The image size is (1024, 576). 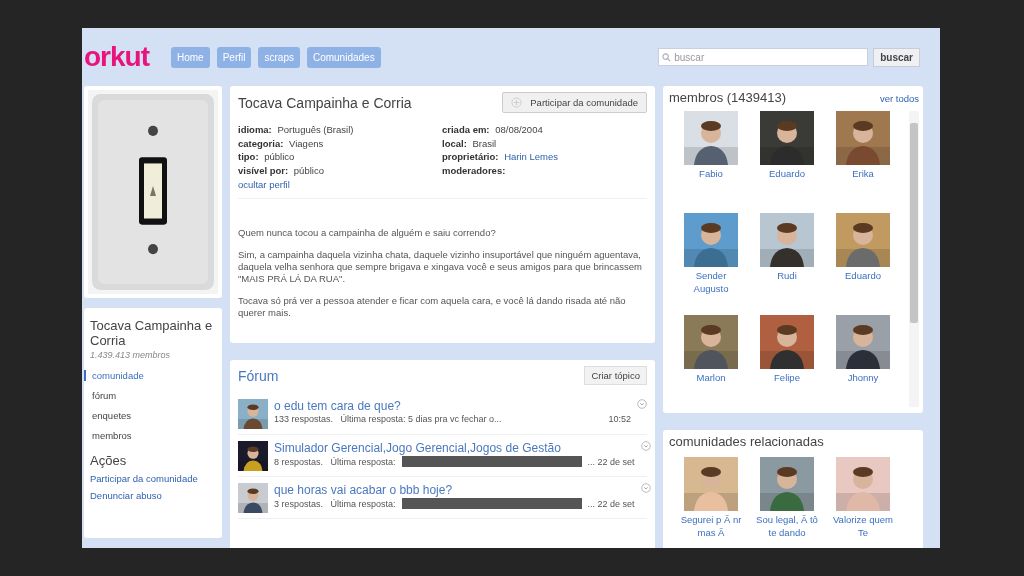 What do you see at coordinates (667, 57) in the screenshot?
I see `search-icon` at bounding box center [667, 57].